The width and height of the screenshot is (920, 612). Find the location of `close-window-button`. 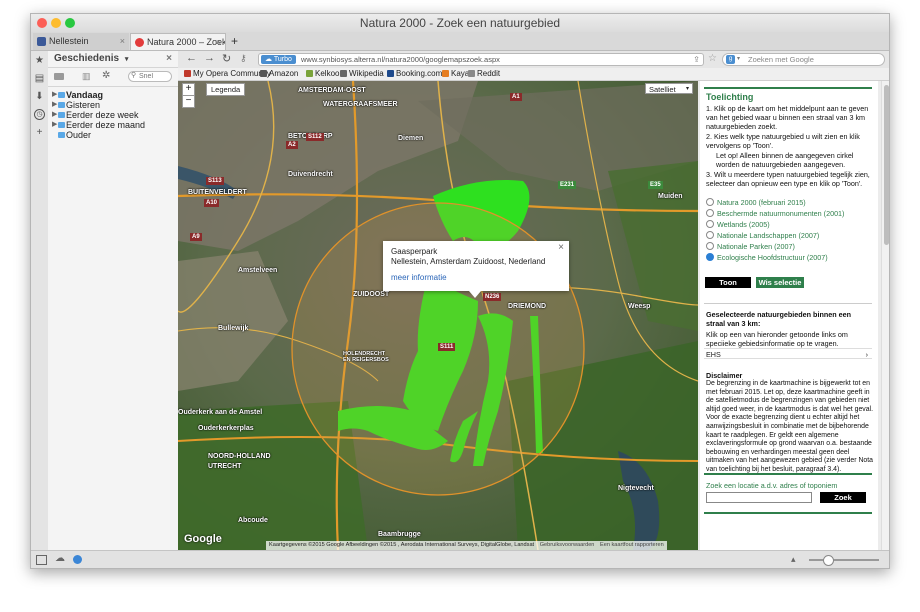

close-window-button is located at coordinates (42, 23).